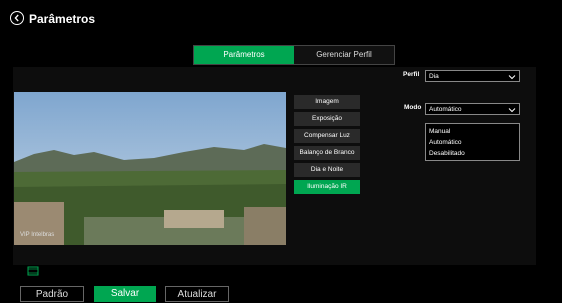  I want to click on mode-dropdown: Manual Automático Desabilitado, so click(472, 142).